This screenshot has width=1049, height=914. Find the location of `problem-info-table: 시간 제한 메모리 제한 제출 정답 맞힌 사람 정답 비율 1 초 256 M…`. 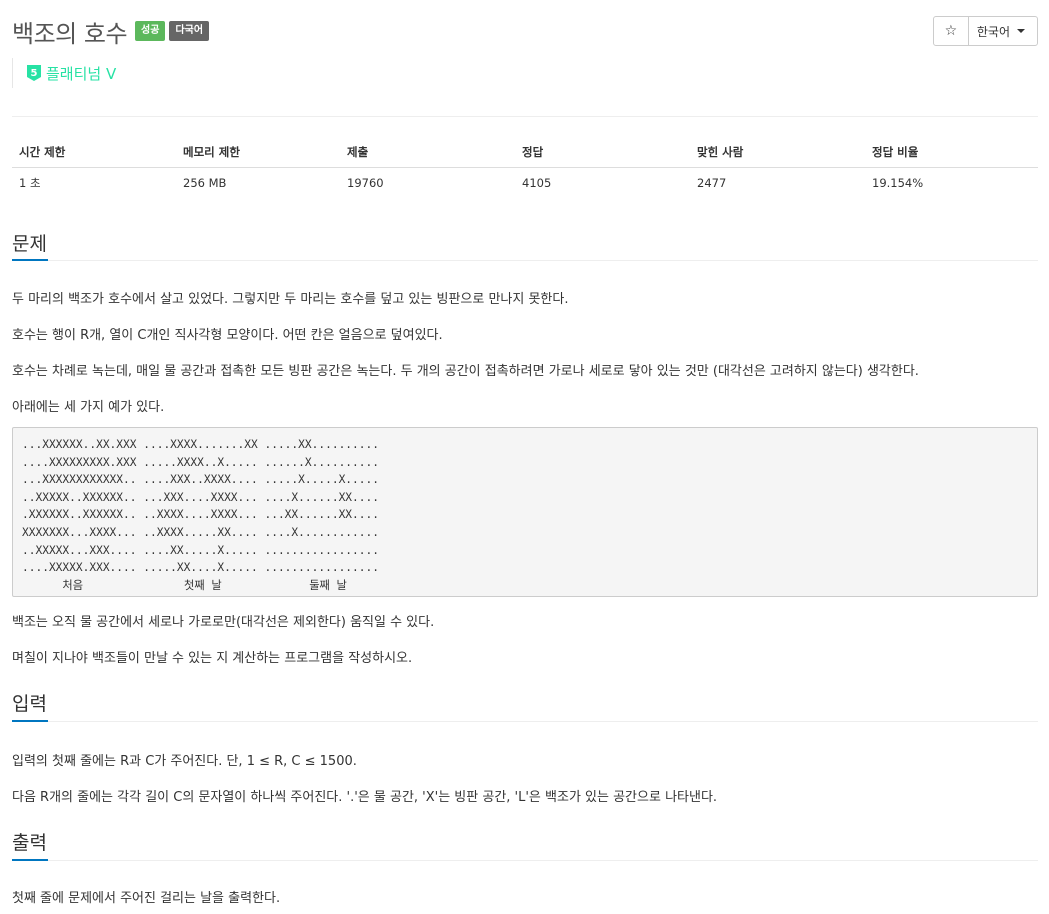

problem-info-table: 시간 제한 메모리 제한 제출 정답 맞힌 사람 정답 비율 1 초 256 M… is located at coordinates (525, 168).